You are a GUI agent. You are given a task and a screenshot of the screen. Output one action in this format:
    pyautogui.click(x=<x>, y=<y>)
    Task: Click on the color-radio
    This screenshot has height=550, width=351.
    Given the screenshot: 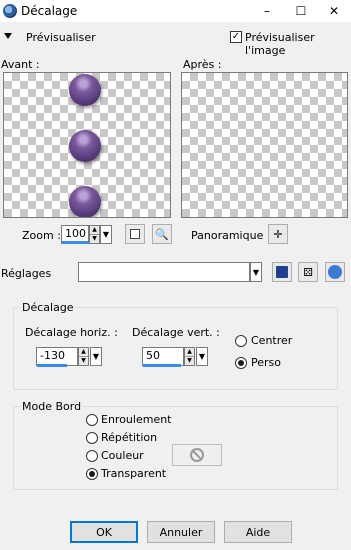 What is the action you would take?
    pyautogui.click(x=92, y=456)
    